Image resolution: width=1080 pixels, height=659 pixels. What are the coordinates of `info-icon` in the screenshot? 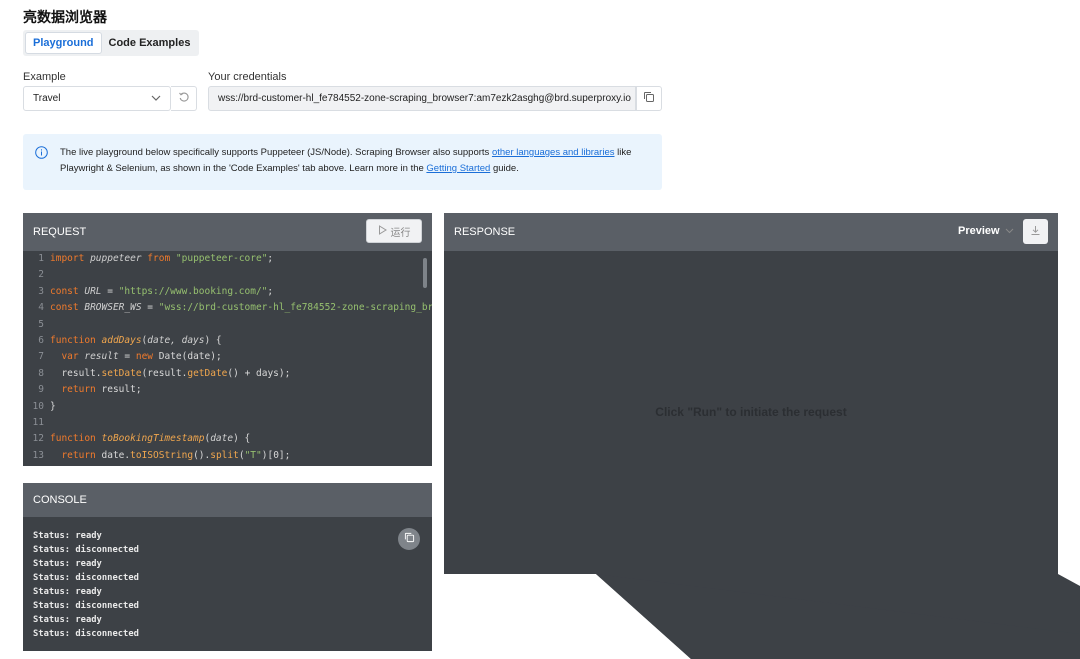 It's located at (41, 155).